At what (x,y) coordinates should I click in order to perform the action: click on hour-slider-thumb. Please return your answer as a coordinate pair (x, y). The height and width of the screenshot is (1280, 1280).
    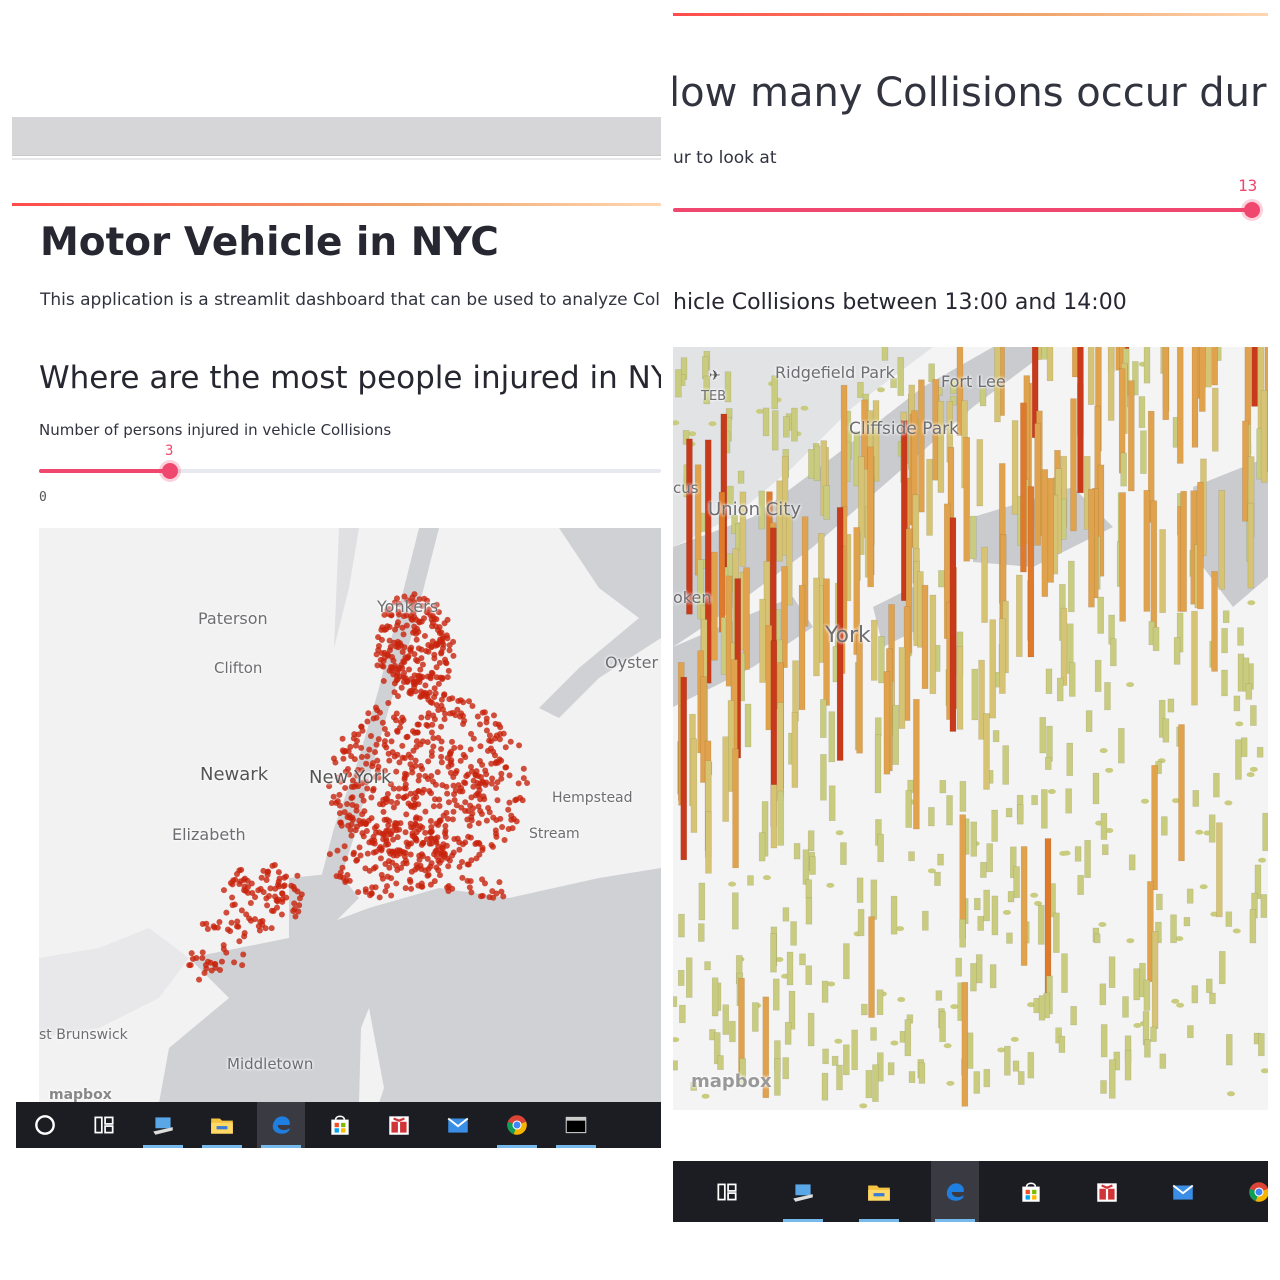
    Looking at the image, I should click on (1252, 210).